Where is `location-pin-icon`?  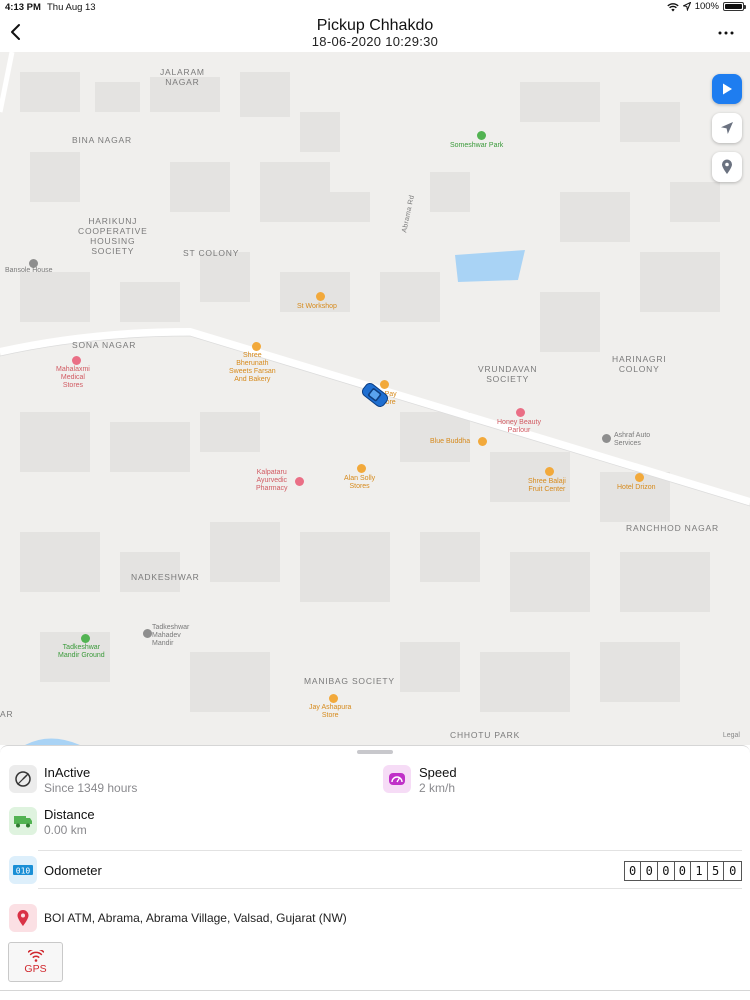
location-pin-icon is located at coordinates (23, 918).